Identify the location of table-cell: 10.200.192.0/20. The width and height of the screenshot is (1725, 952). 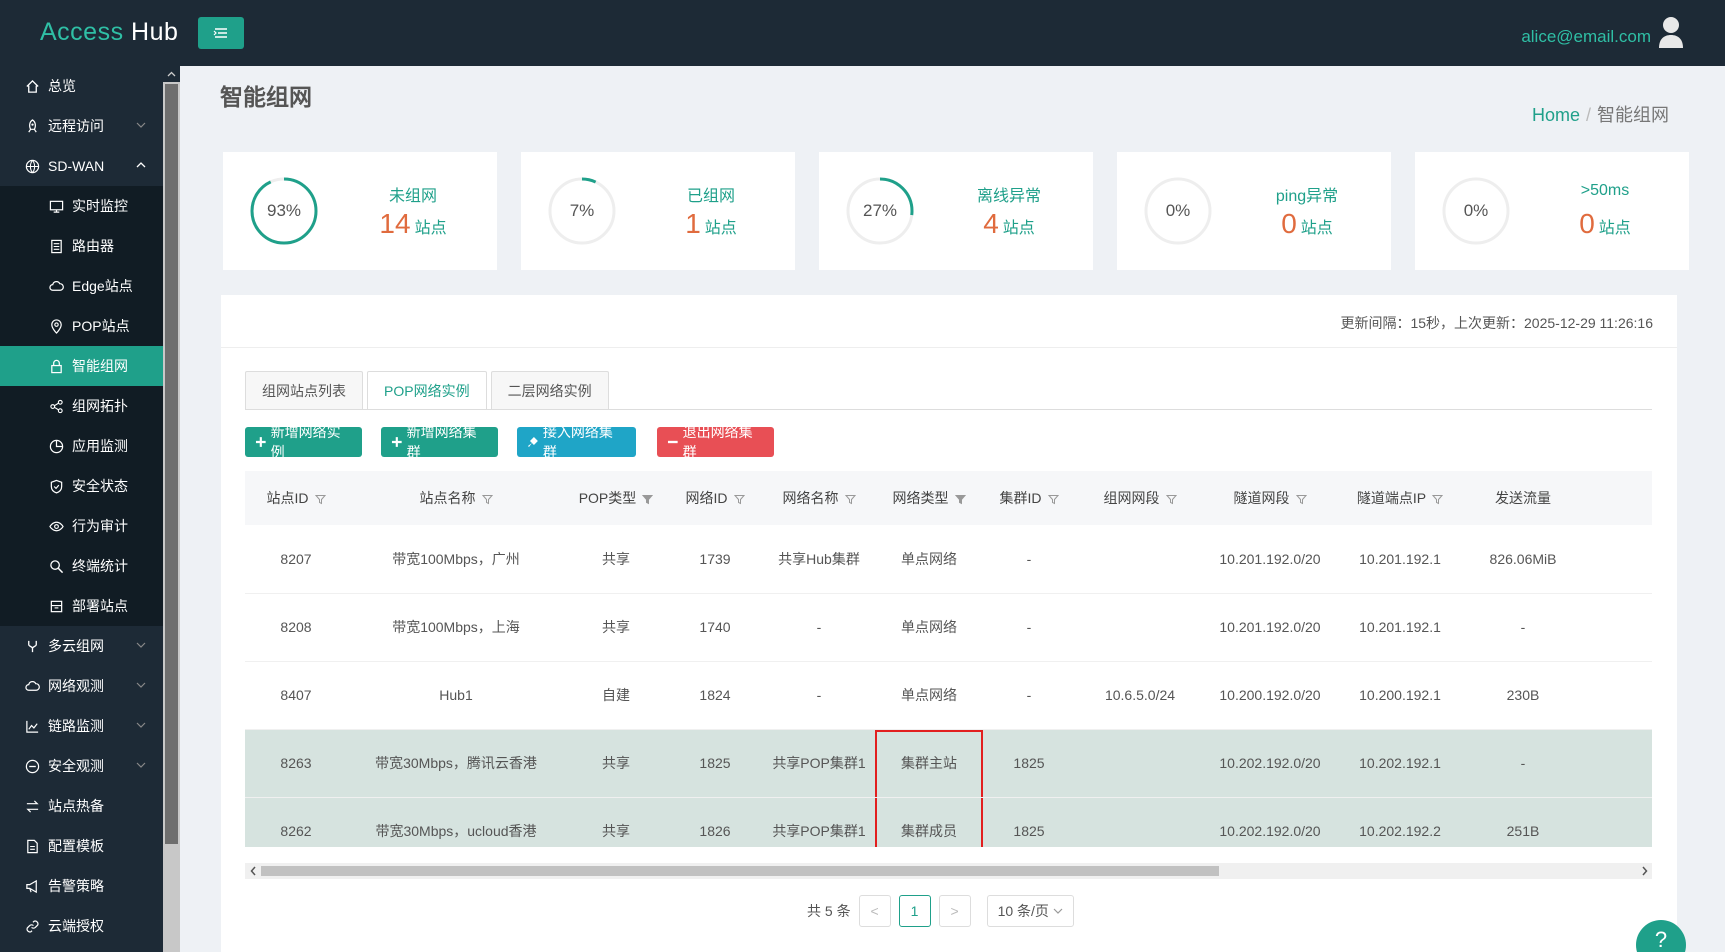
(1270, 695).